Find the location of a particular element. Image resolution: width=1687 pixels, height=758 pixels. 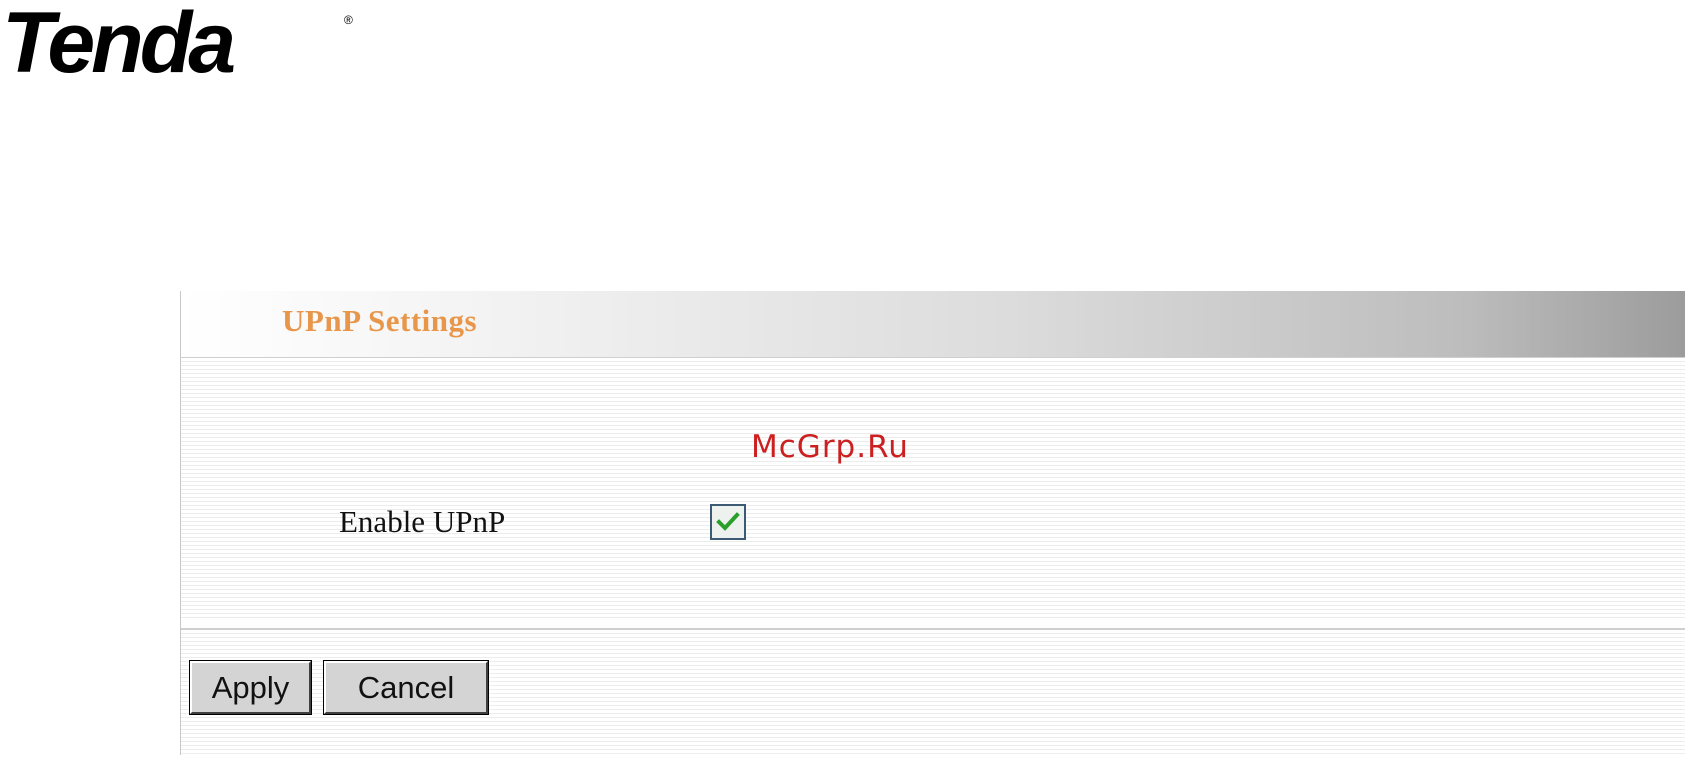

page-title: UPnP Settings is located at coordinates (380, 320).